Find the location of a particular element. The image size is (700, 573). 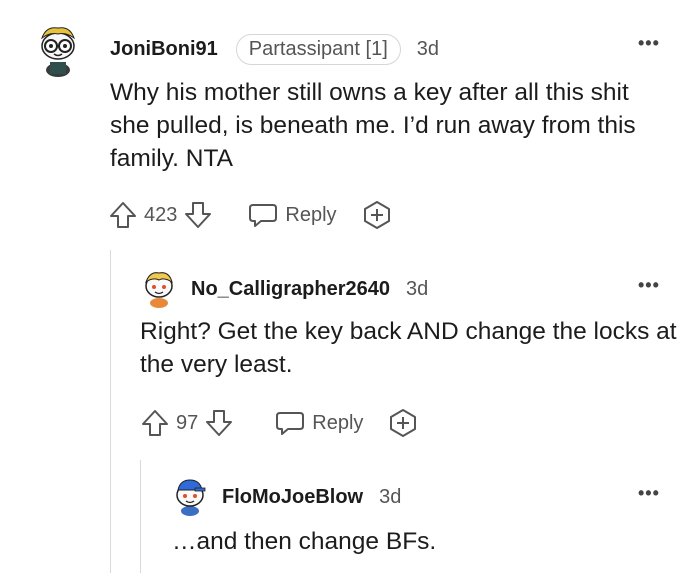

more-options-icon: ••• is located at coordinates (649, 493).